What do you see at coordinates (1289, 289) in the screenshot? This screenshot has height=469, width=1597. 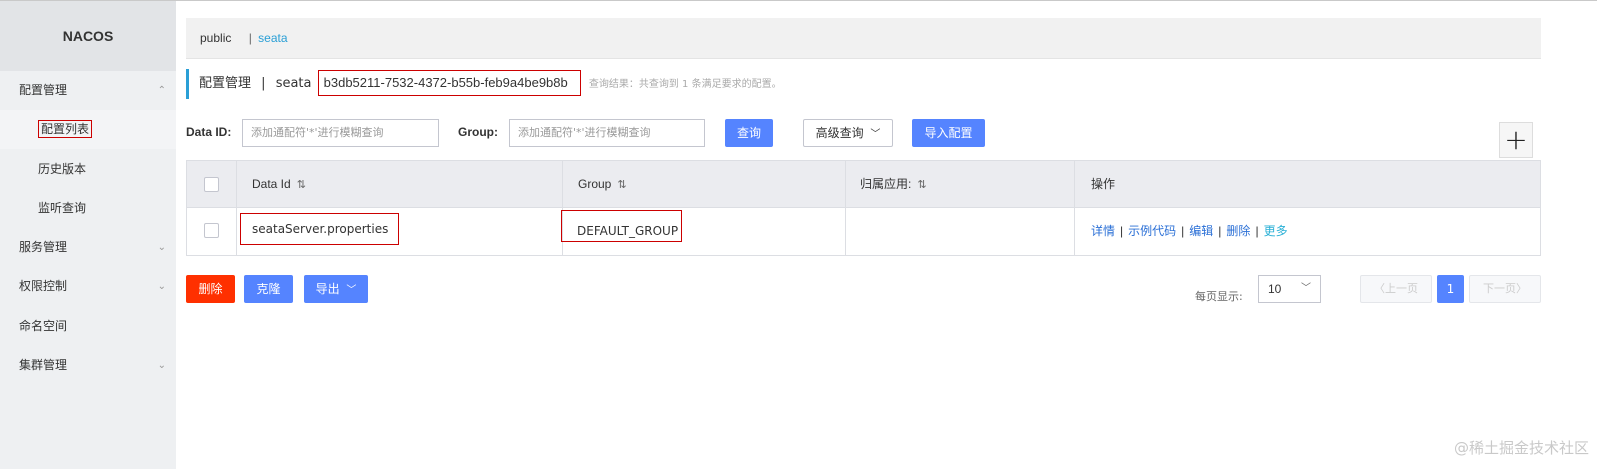 I see `per-page-select: 10 ﹀` at bounding box center [1289, 289].